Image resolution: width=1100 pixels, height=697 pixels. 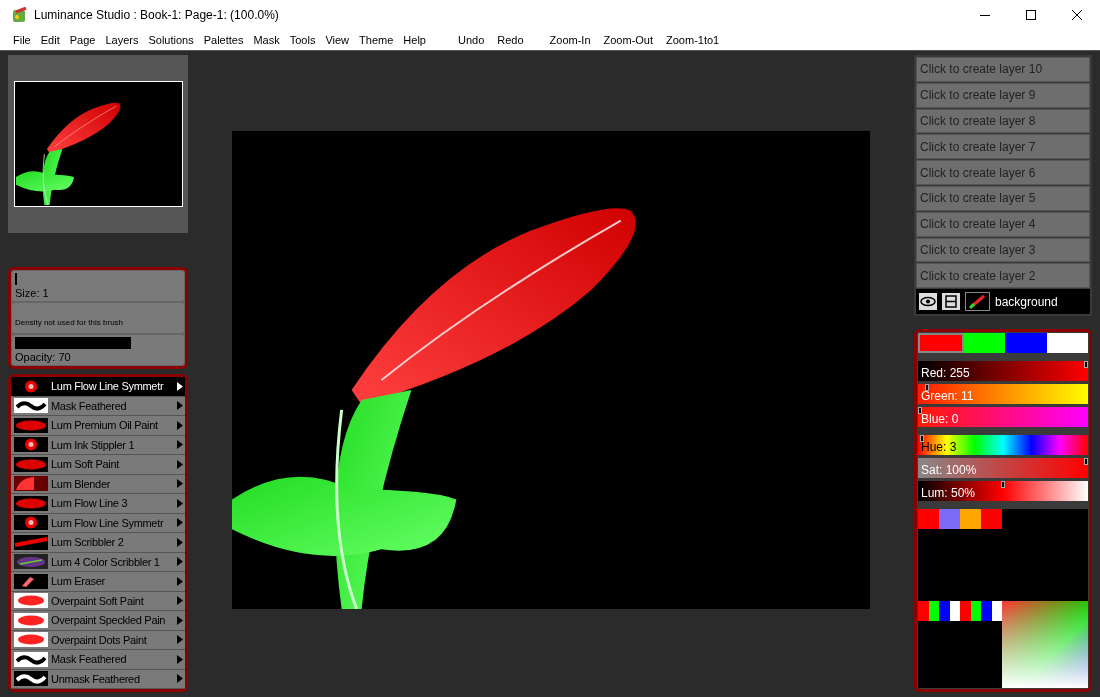 What do you see at coordinates (20, 15) in the screenshot?
I see `paint-palette-icon` at bounding box center [20, 15].